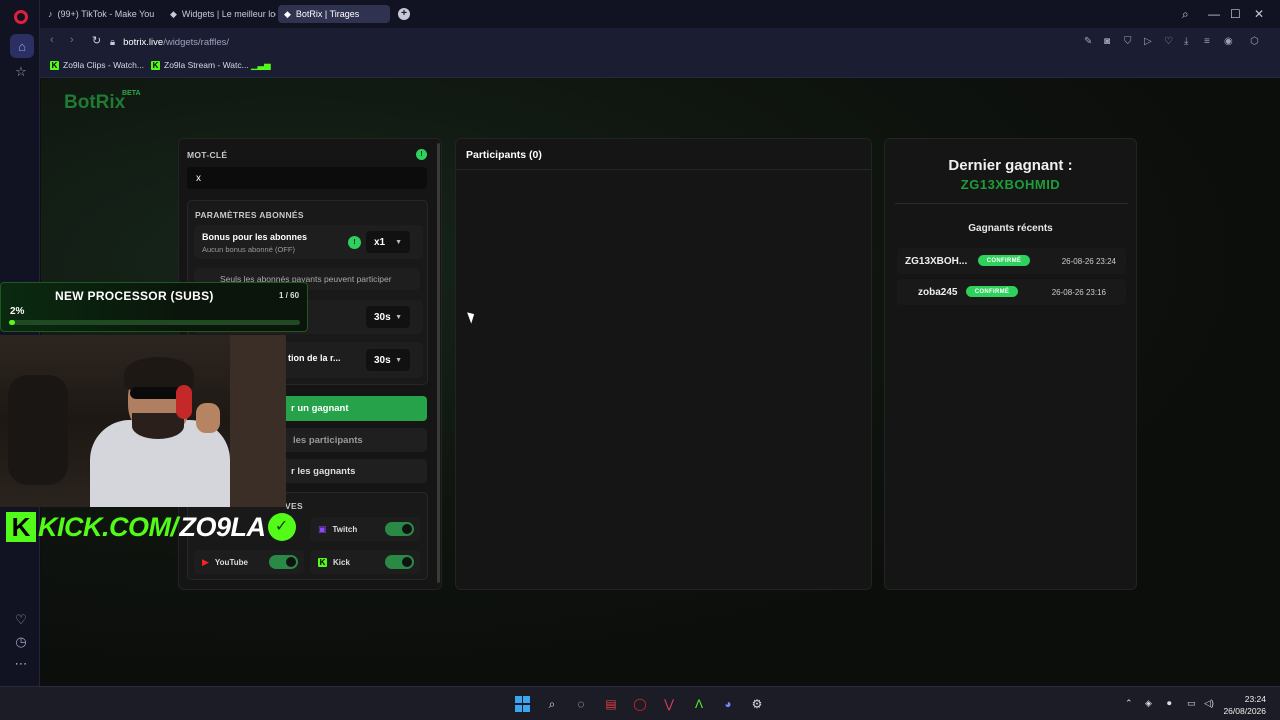  What do you see at coordinates (334, 14) in the screenshot?
I see `tab-botrix-tirages: ◆ BotRix | Tirages` at bounding box center [334, 14].